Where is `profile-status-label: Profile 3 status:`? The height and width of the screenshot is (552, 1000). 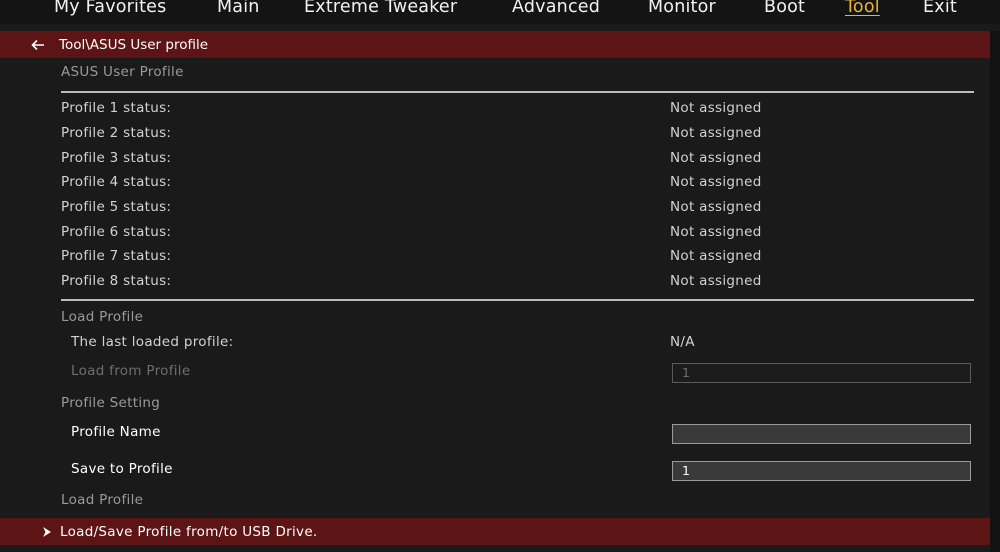
profile-status-label: Profile 3 status: is located at coordinates (116, 158).